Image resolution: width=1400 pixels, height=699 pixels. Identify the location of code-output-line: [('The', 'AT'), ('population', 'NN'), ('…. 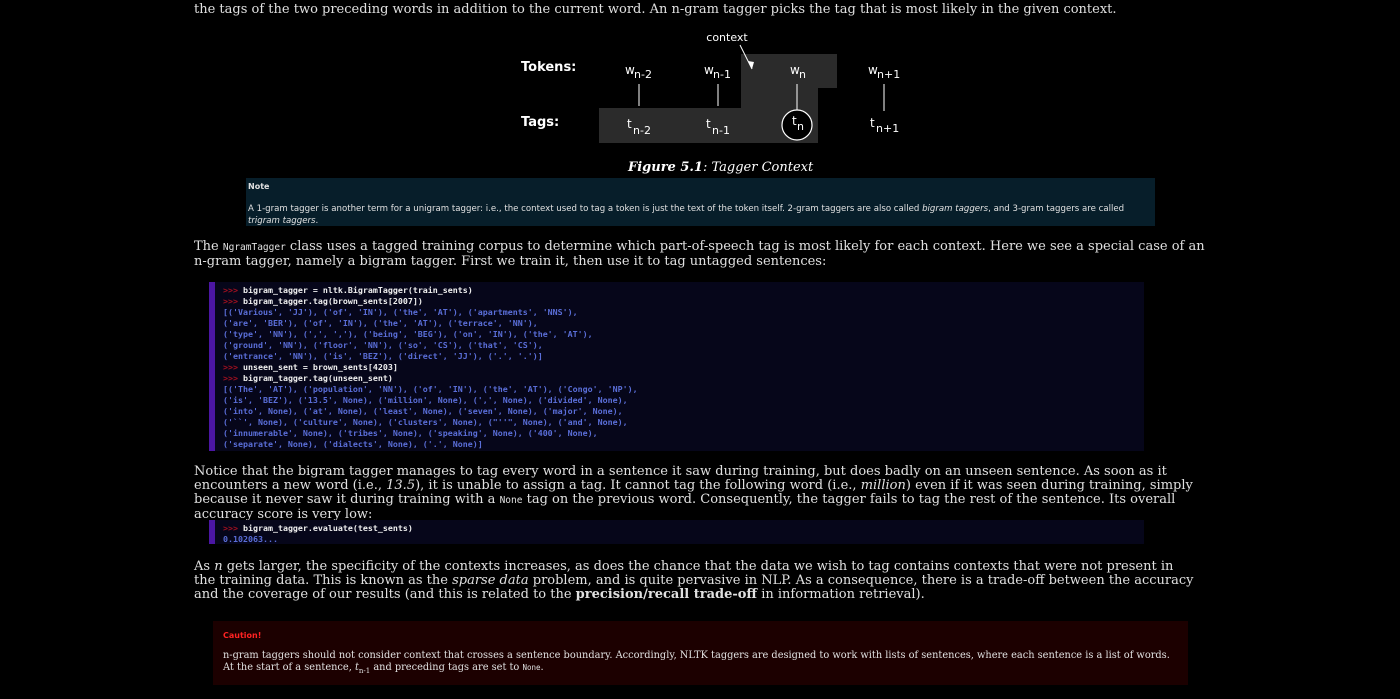
(683, 389).